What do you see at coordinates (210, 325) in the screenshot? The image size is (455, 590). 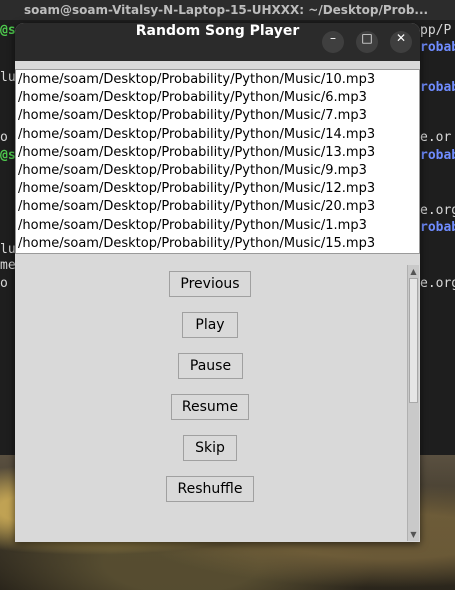 I see `play-button: Play` at bounding box center [210, 325].